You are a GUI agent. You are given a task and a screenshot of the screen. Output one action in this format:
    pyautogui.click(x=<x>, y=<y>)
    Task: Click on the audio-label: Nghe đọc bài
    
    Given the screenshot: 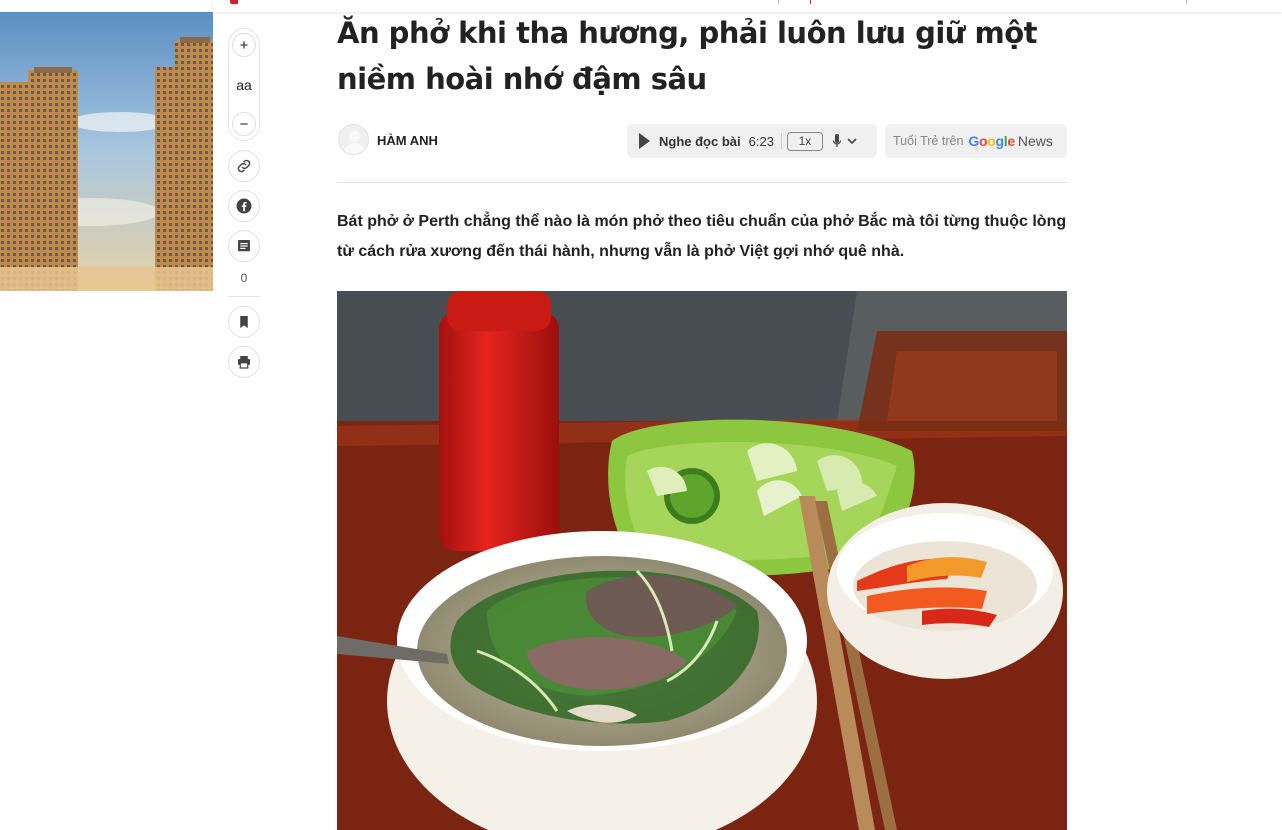 What is the action you would take?
    pyautogui.click(x=700, y=141)
    